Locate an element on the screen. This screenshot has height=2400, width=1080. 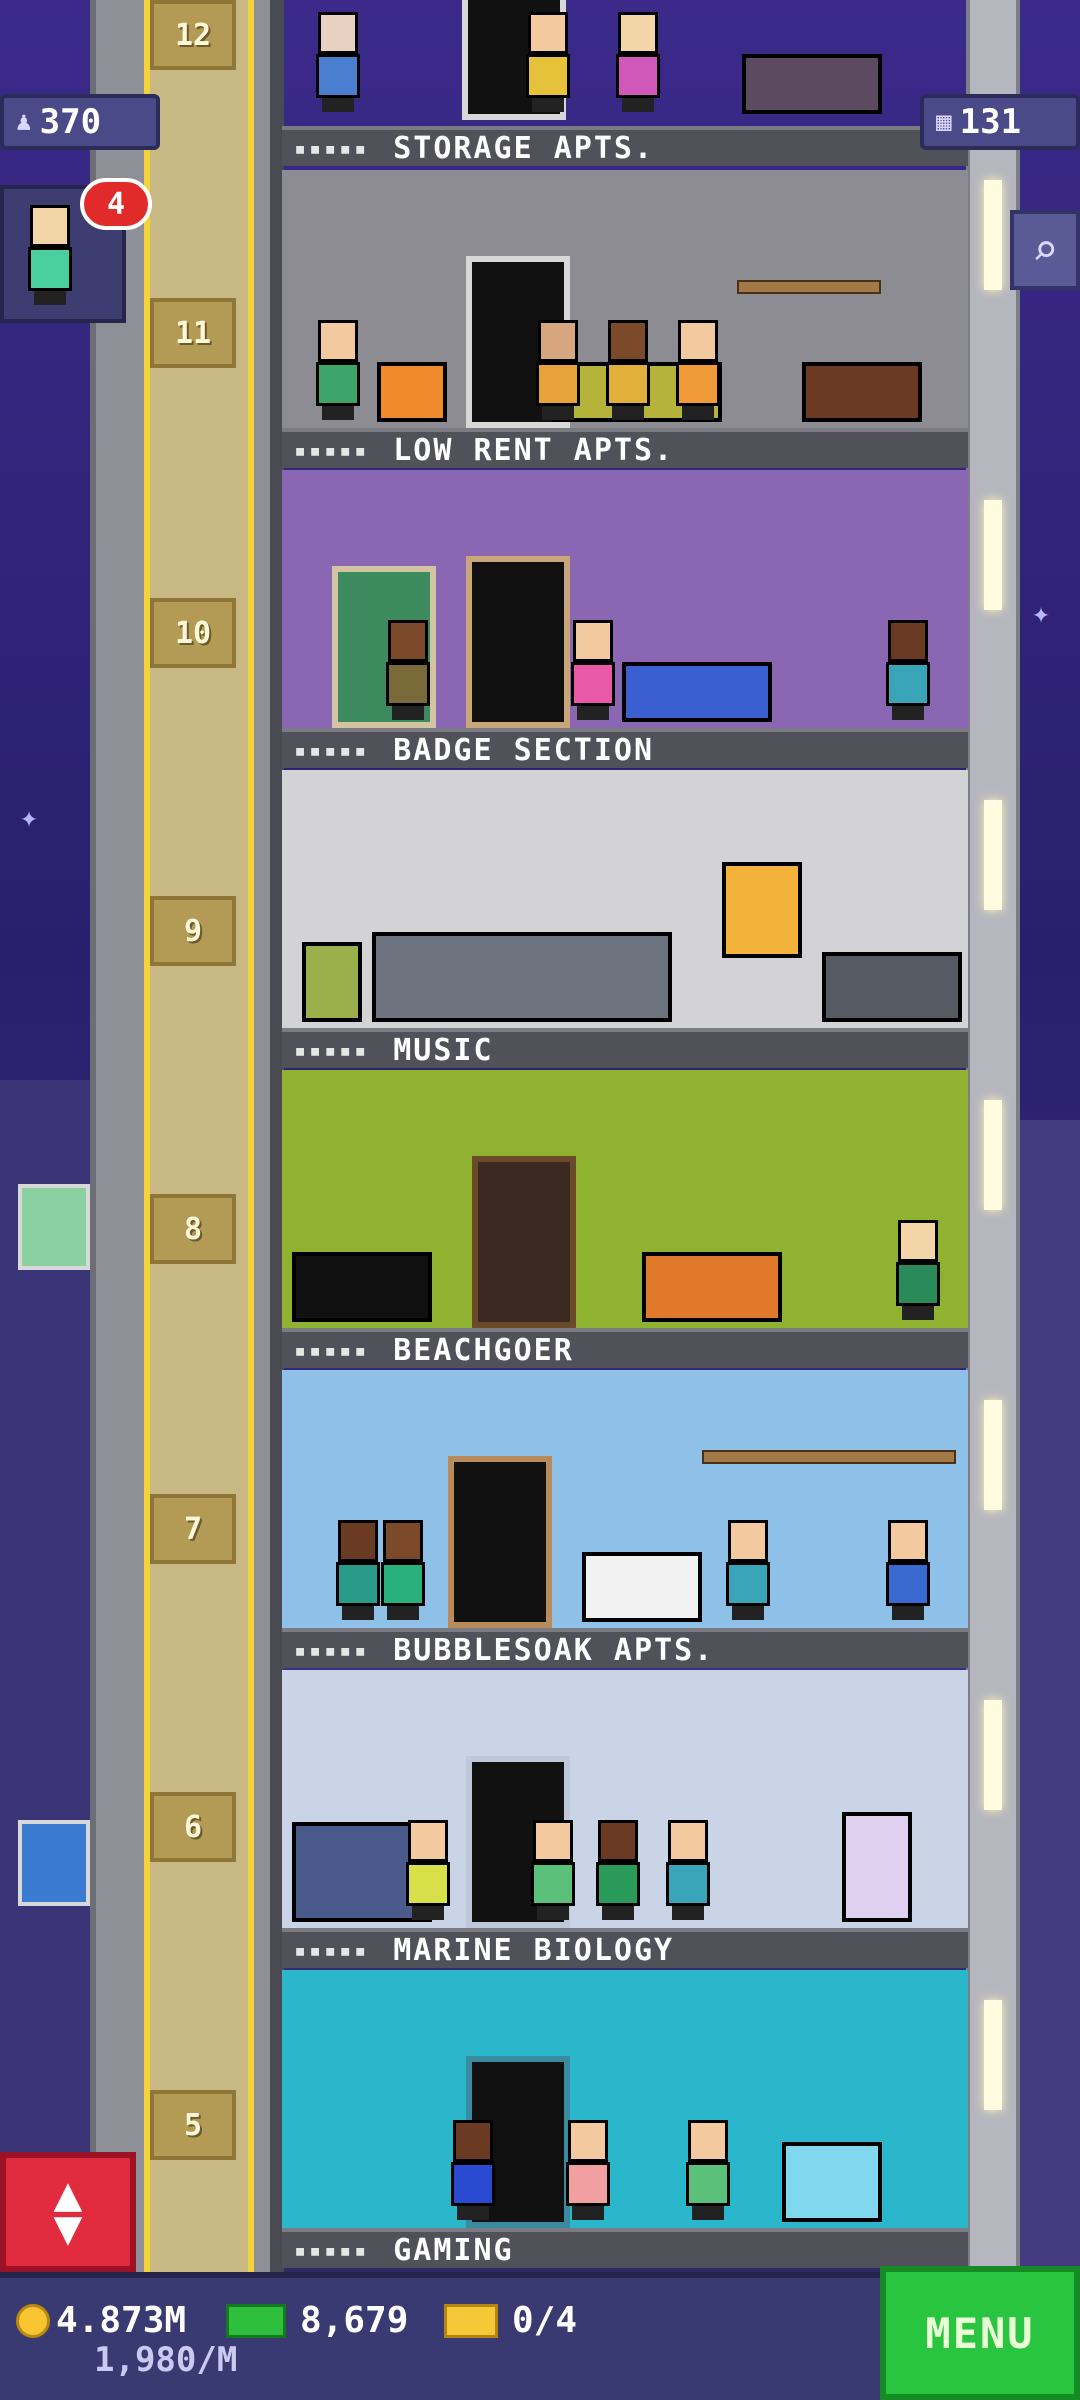
floor-6: ▪▪▪▪▪ MARINE BIOLOGY is located at coordinates (625, 1820).